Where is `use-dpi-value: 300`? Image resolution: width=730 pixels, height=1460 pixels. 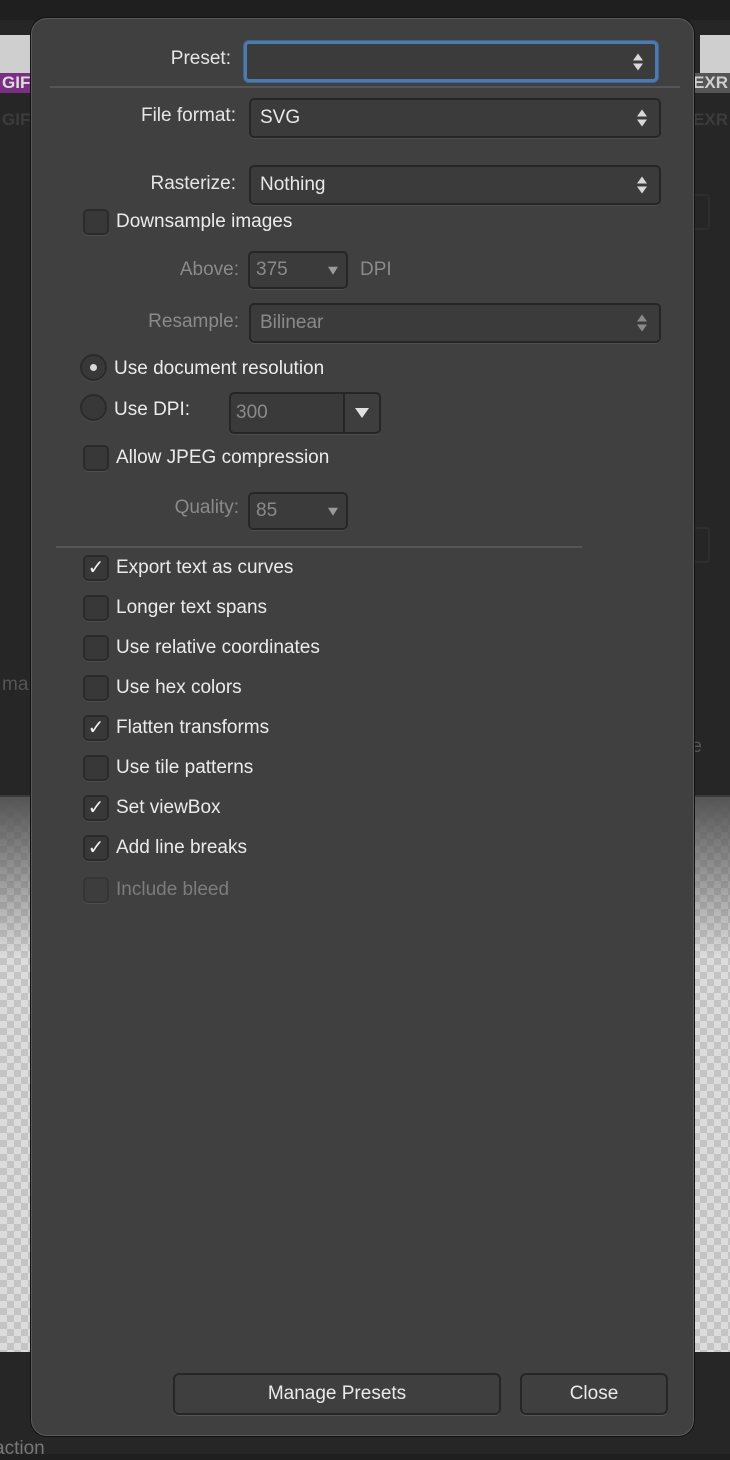
use-dpi-value: 300 is located at coordinates (288, 413).